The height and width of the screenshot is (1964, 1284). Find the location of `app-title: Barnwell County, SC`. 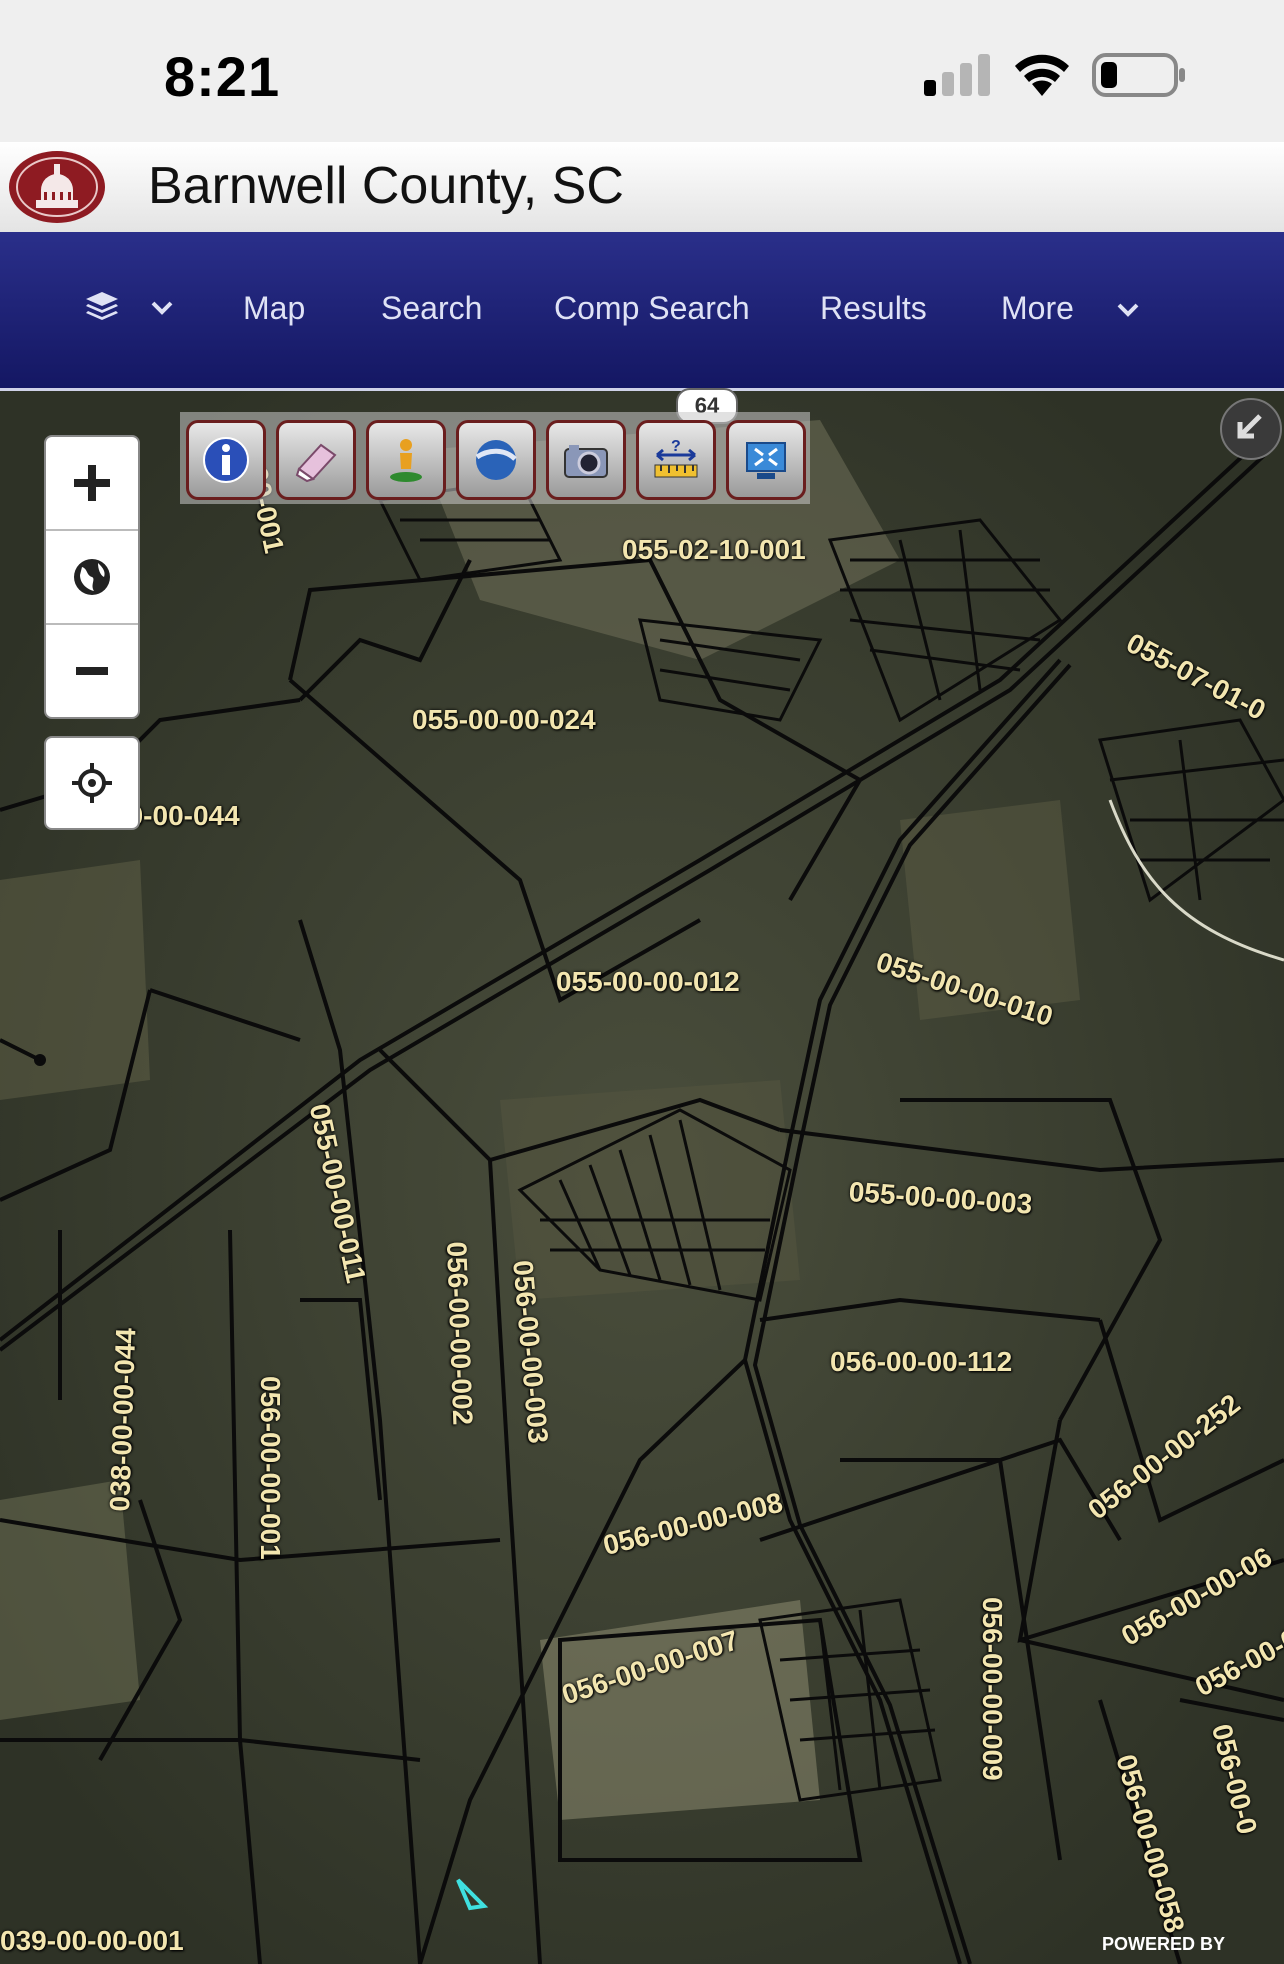

app-title: Barnwell County, SC is located at coordinates (386, 186).